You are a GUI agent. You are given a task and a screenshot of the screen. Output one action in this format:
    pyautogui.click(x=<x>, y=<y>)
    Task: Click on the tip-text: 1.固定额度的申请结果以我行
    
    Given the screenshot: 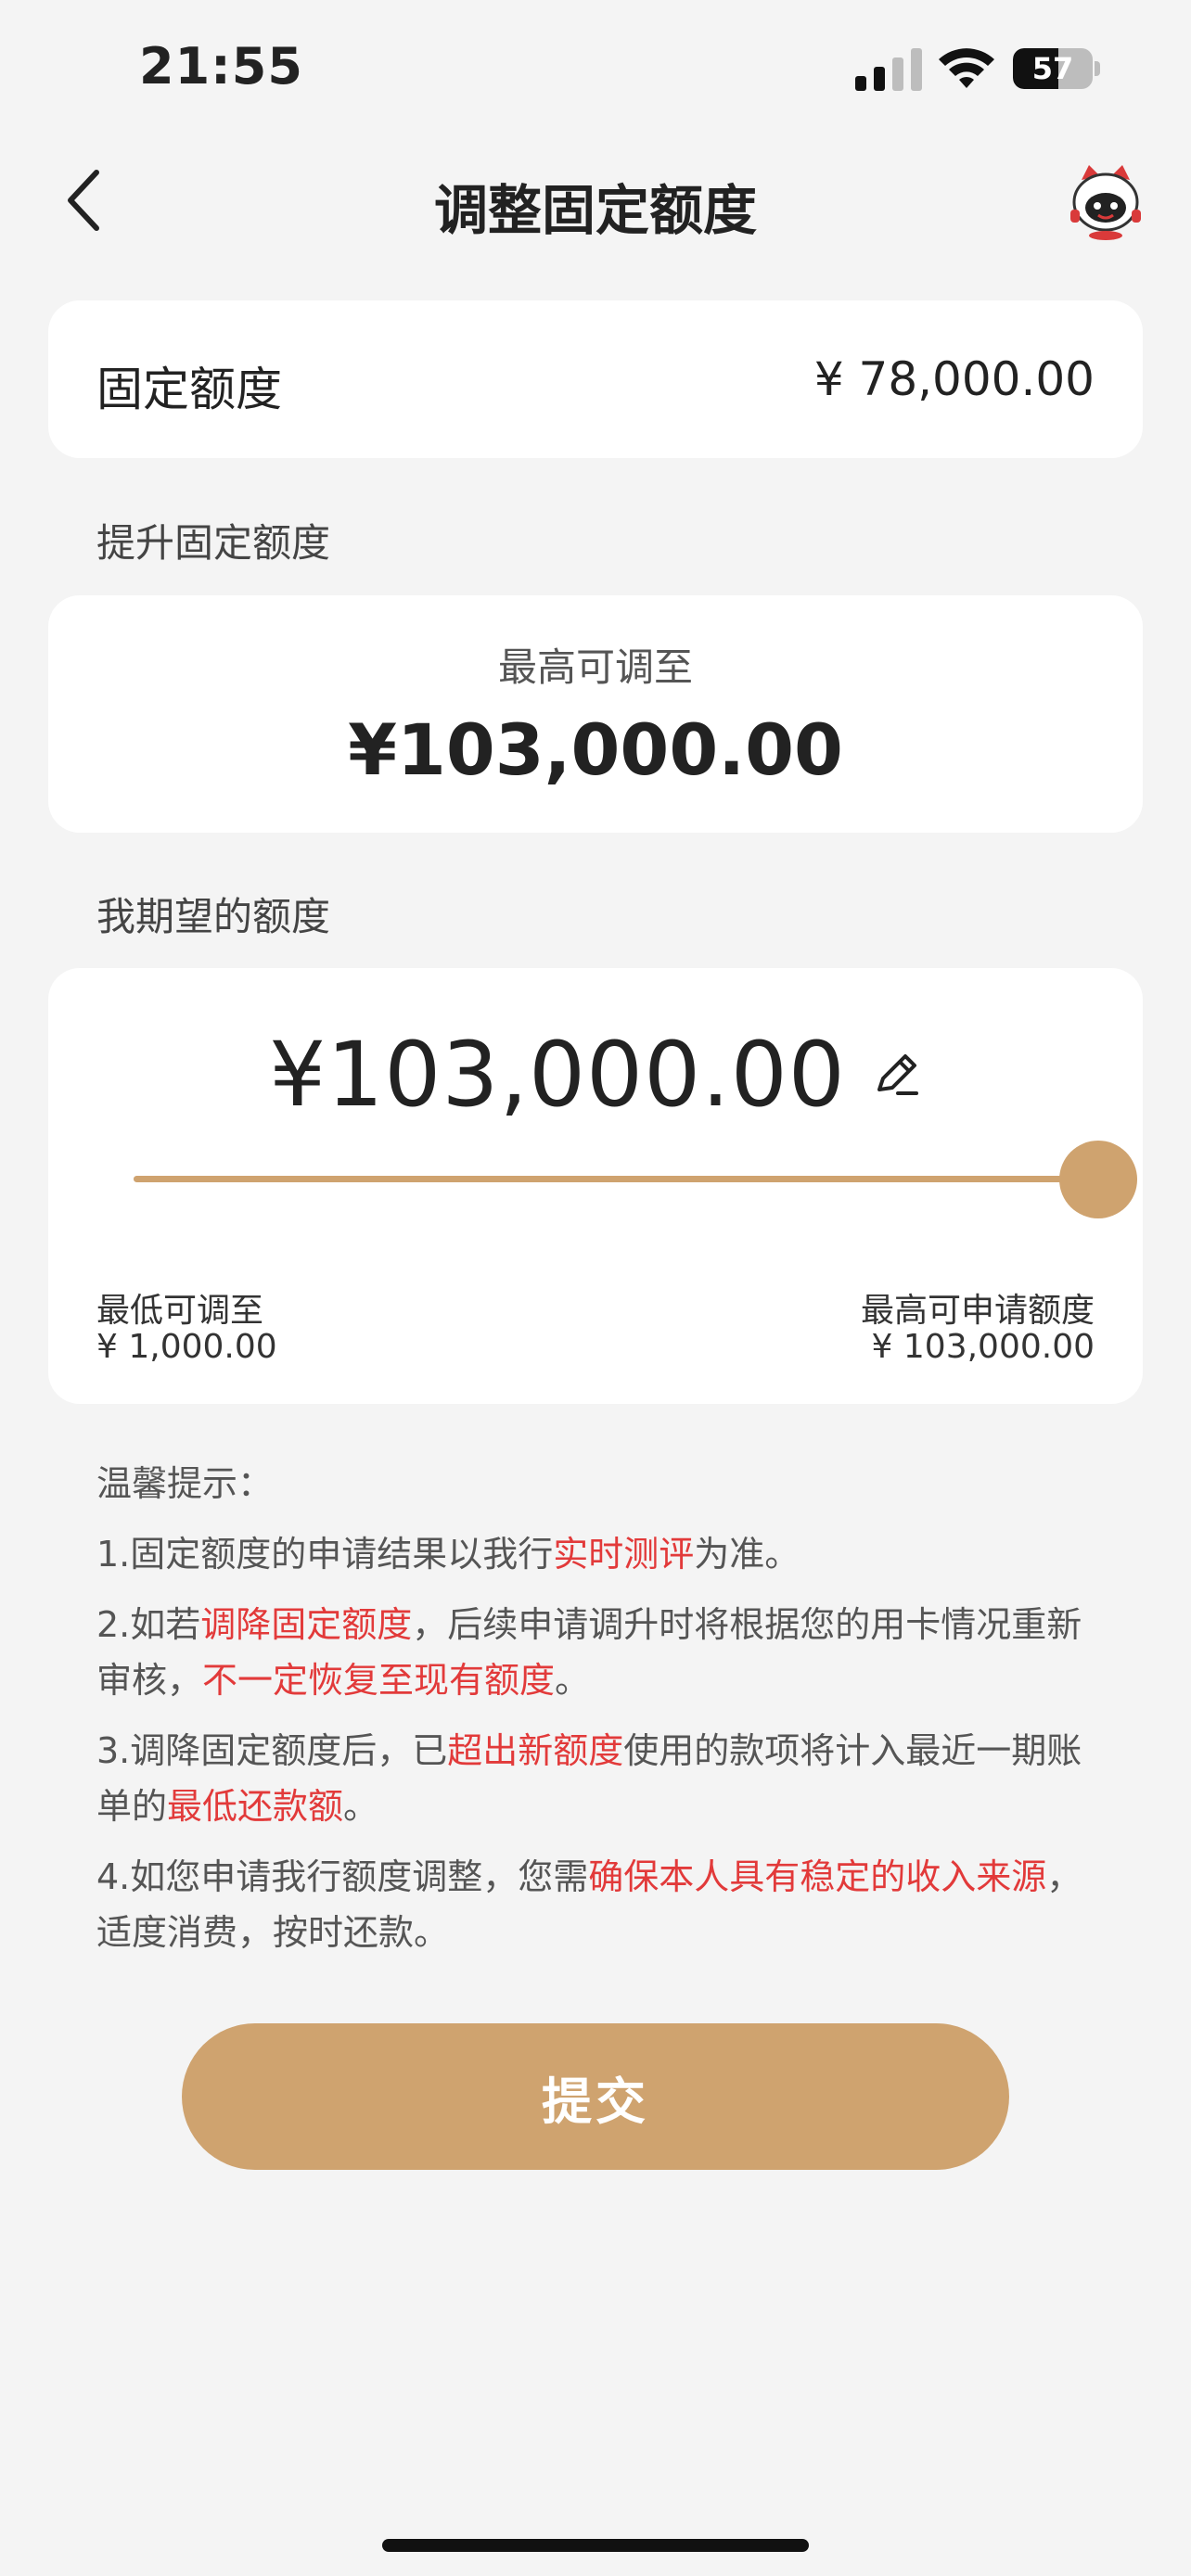 What is the action you would take?
    pyautogui.click(x=325, y=1554)
    